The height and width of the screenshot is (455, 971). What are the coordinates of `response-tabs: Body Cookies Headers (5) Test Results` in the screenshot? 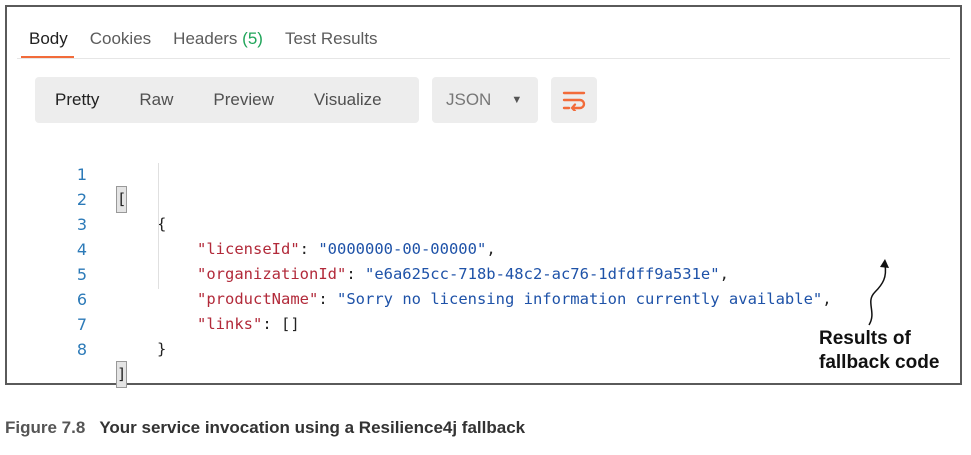 It's located at (202, 43).